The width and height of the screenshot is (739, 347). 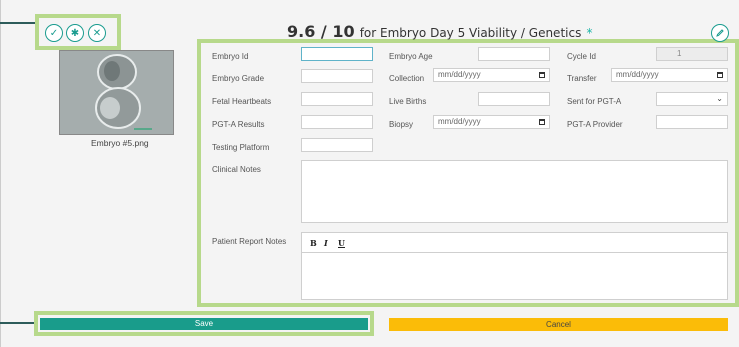 I want to click on fetal-heartbeats-input, so click(x=337, y=99).